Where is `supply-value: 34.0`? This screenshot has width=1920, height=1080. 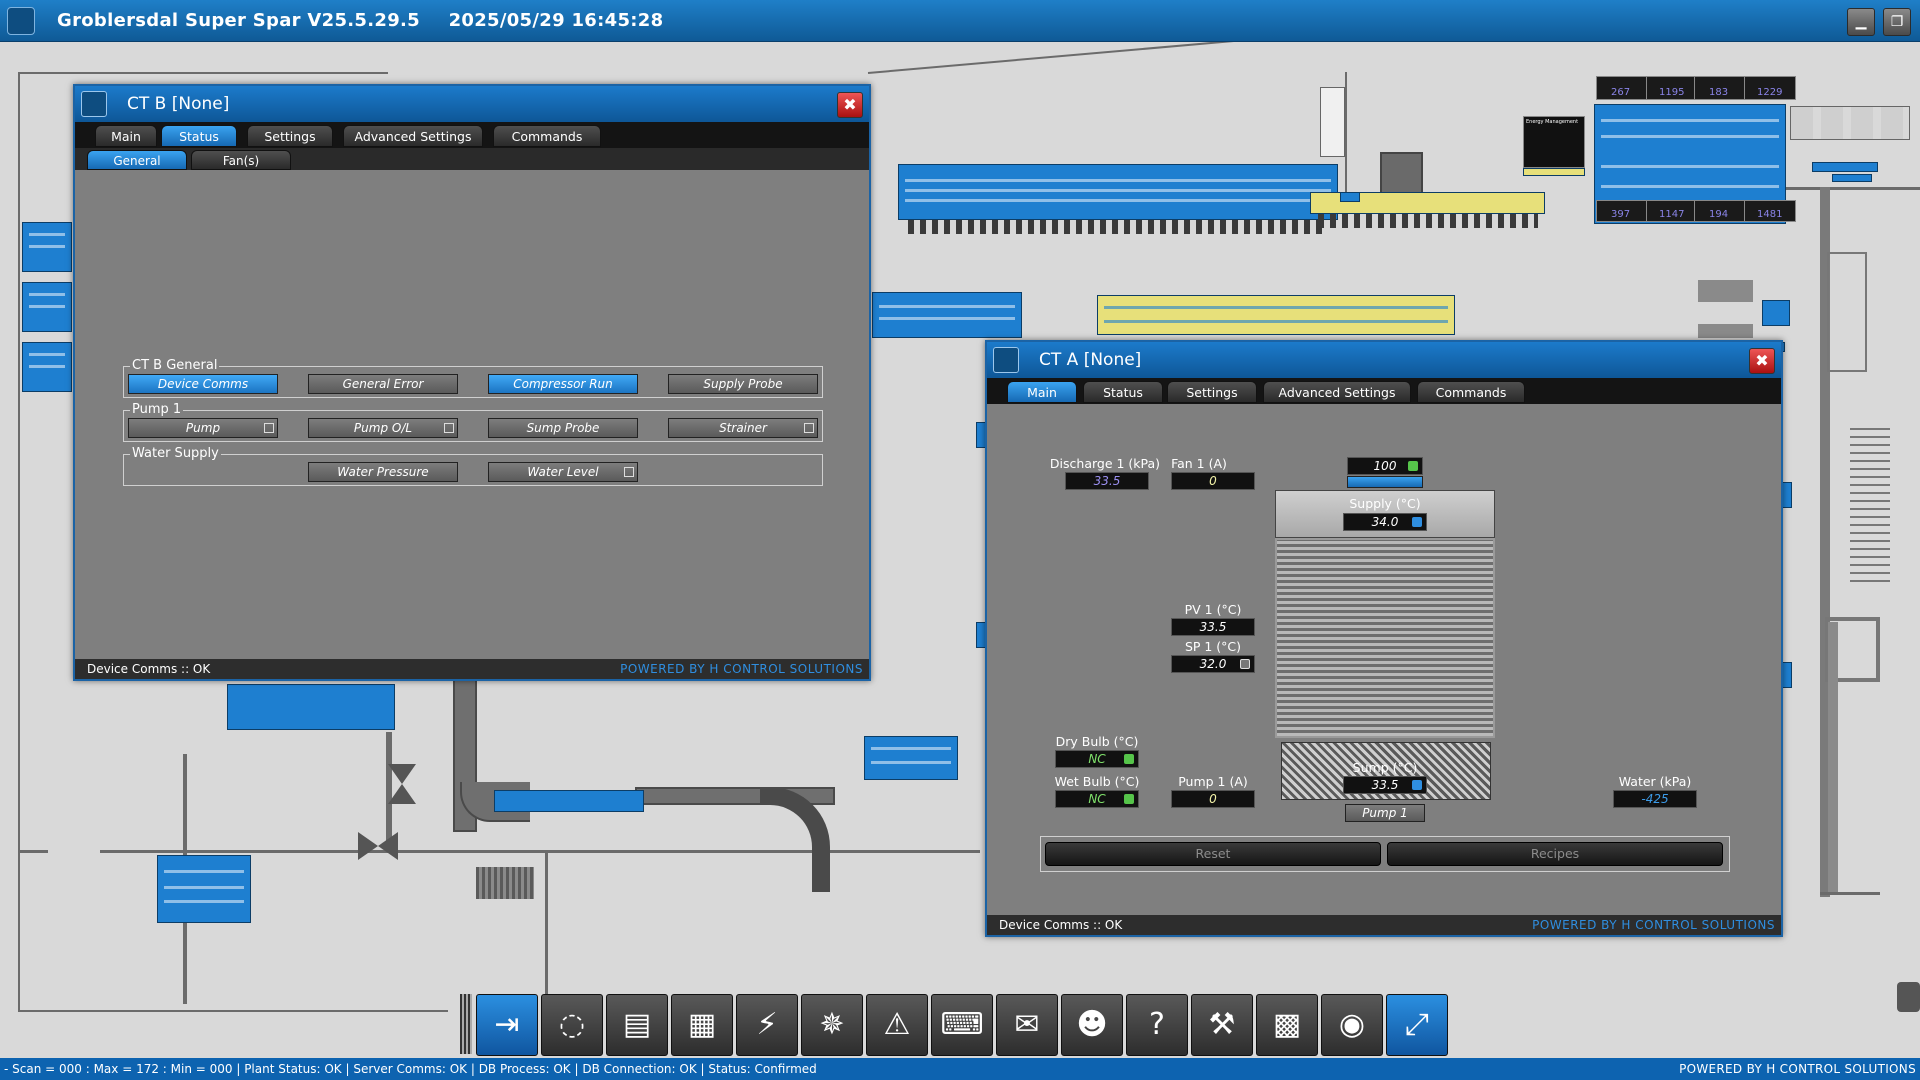 supply-value: 34.0 is located at coordinates (1385, 522).